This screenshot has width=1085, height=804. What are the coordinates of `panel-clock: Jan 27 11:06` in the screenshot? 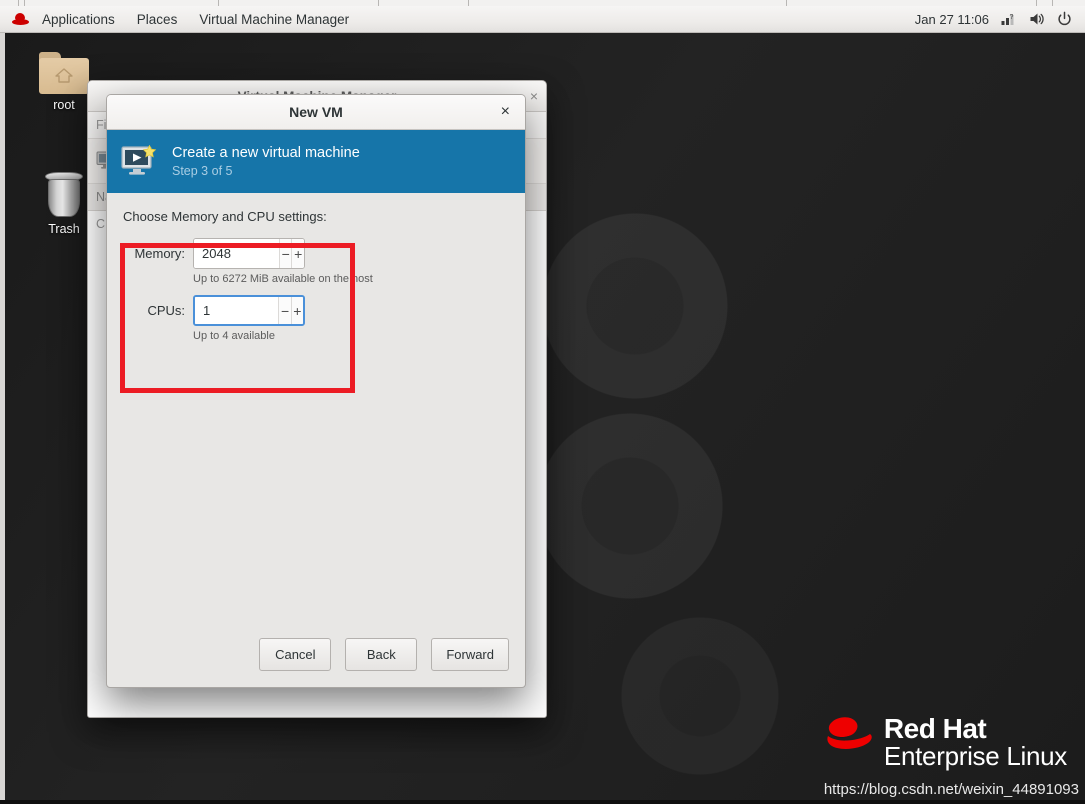 It's located at (952, 19).